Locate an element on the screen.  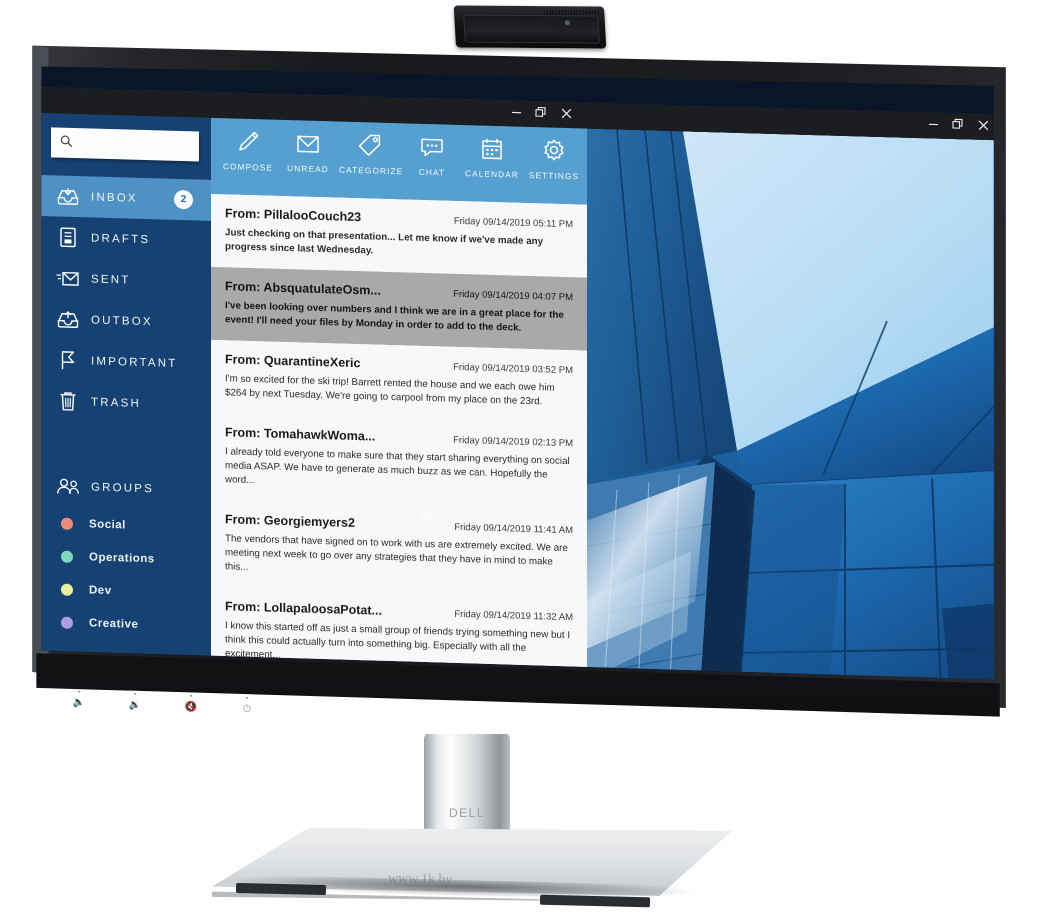
toolbar-label: CATEGORIZE is located at coordinates (371, 170).